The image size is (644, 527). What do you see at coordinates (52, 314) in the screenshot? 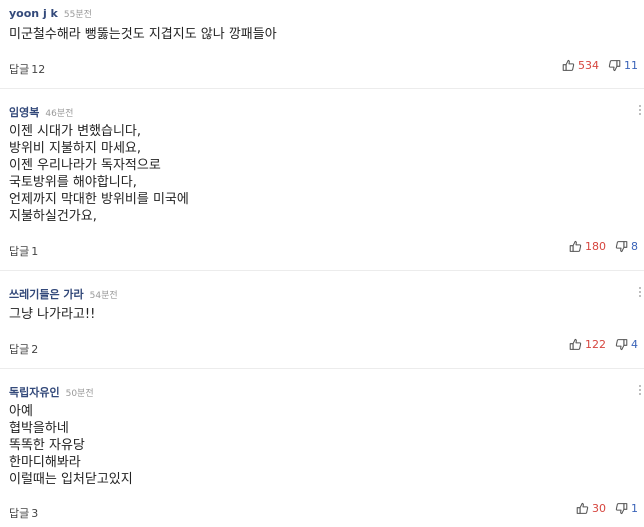
I see `comment-line: 그냥 나가라고!!` at bounding box center [52, 314].